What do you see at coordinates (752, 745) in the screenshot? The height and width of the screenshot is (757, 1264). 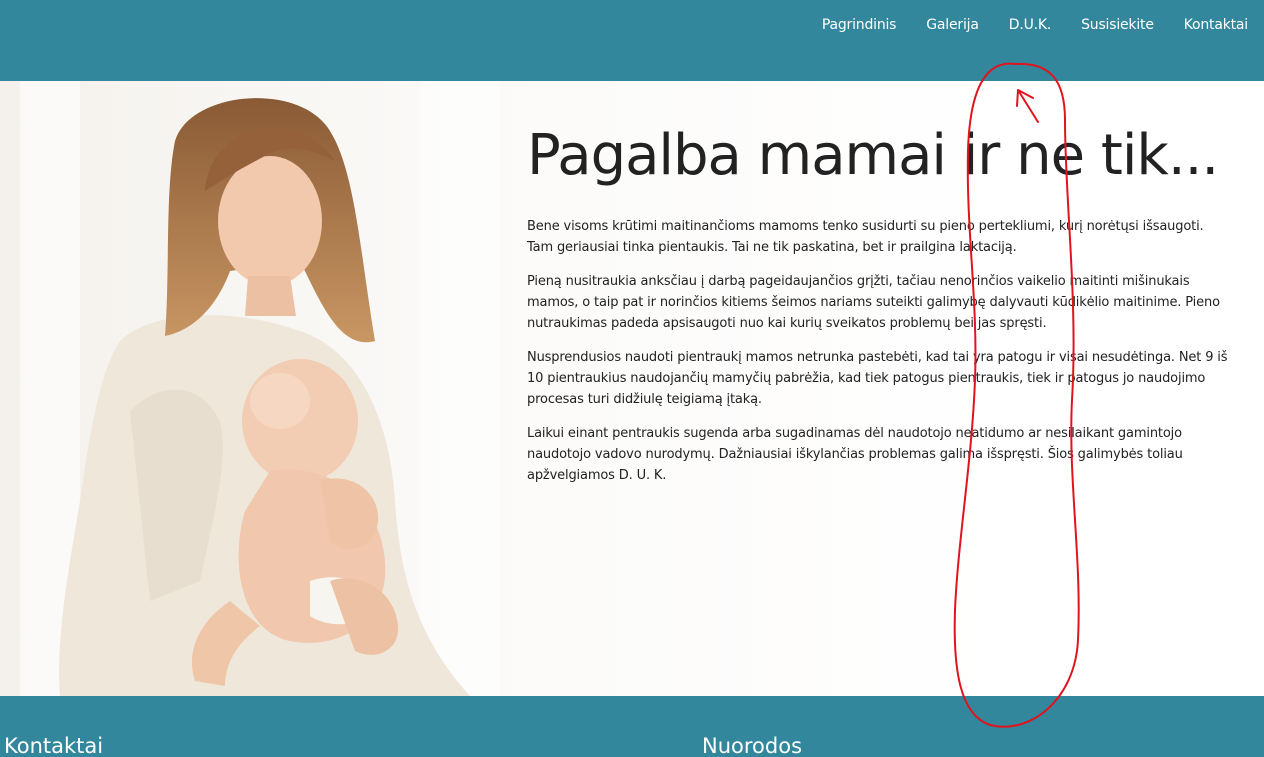 I see `footer-links-heading: Nuorodos` at bounding box center [752, 745].